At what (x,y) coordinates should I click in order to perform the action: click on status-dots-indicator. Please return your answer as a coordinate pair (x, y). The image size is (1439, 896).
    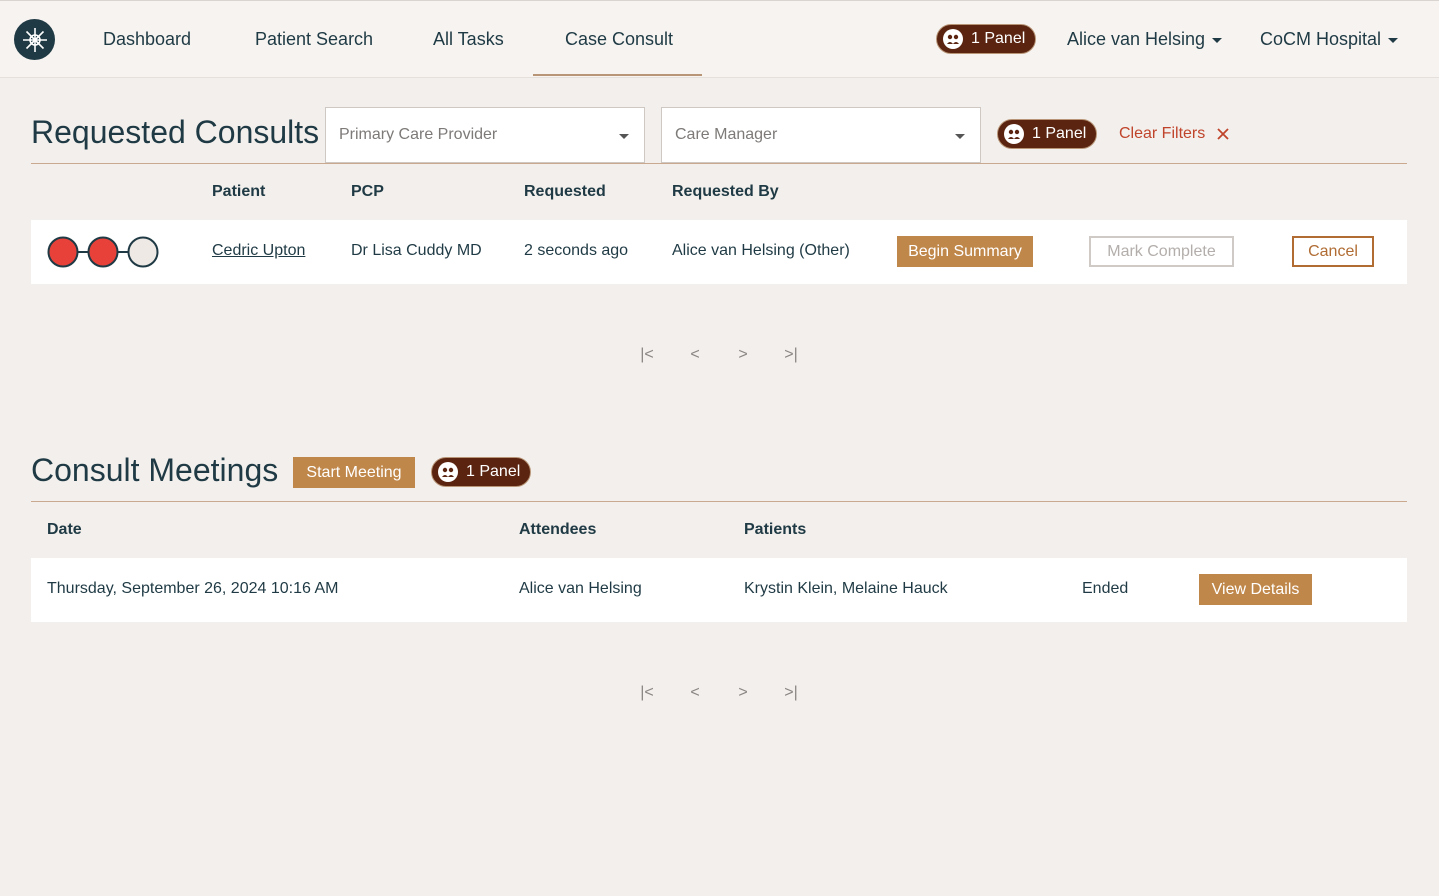
    Looking at the image, I should click on (103, 252).